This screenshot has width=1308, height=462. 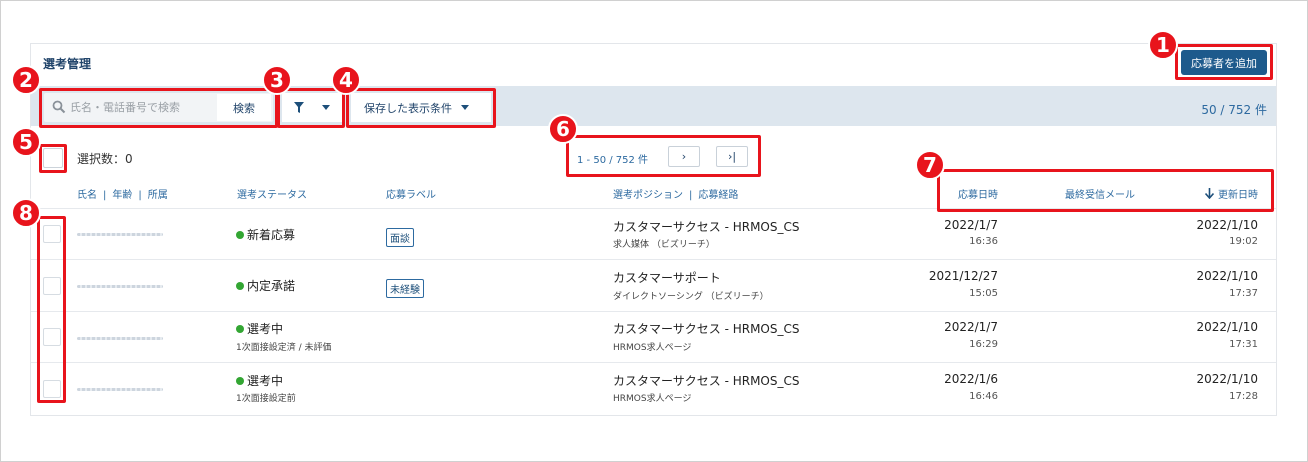 What do you see at coordinates (26, 213) in the screenshot?
I see `annotation-badge-8: 8` at bounding box center [26, 213].